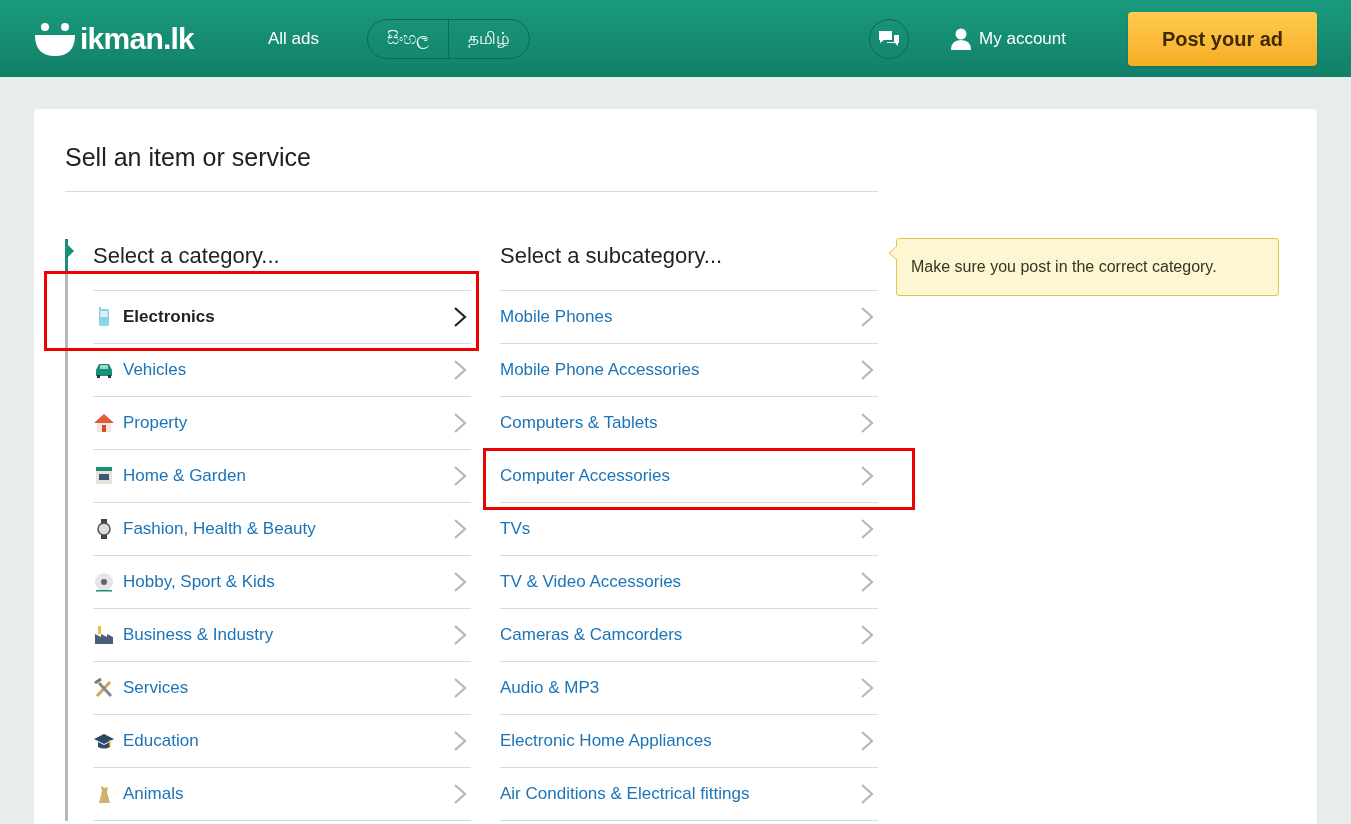 The height and width of the screenshot is (824, 1351). I want to click on row-label: Computers & Tablets, so click(579, 422).